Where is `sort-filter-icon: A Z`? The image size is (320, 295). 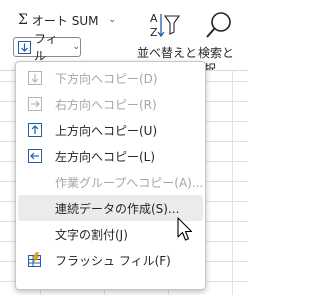 sort-filter-icon: A Z is located at coordinates (165, 26).